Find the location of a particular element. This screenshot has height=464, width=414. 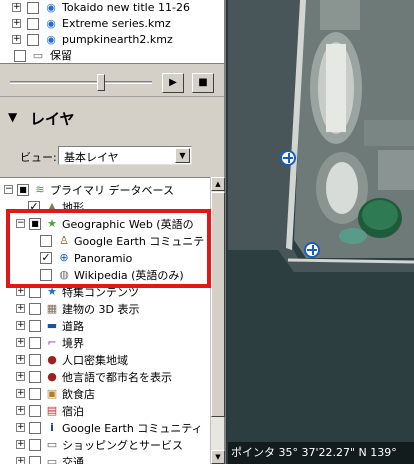

places-item-pumpkin: + ◉ pumpkinearth2.kmz is located at coordinates (112, 40).